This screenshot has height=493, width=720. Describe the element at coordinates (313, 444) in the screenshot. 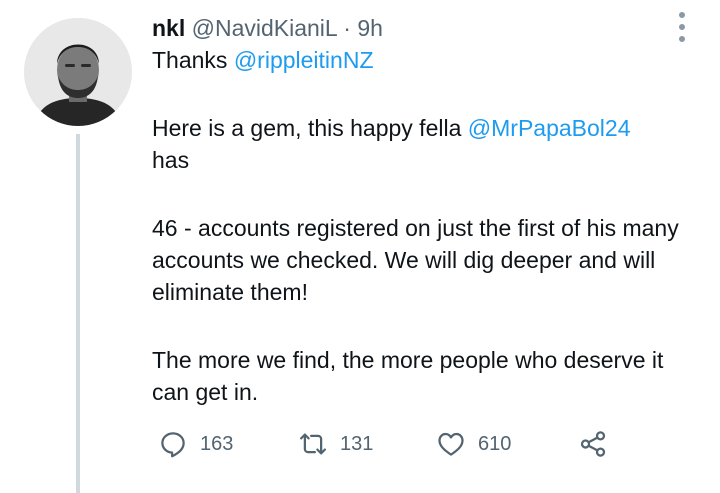

I see `retweet-icon` at that location.